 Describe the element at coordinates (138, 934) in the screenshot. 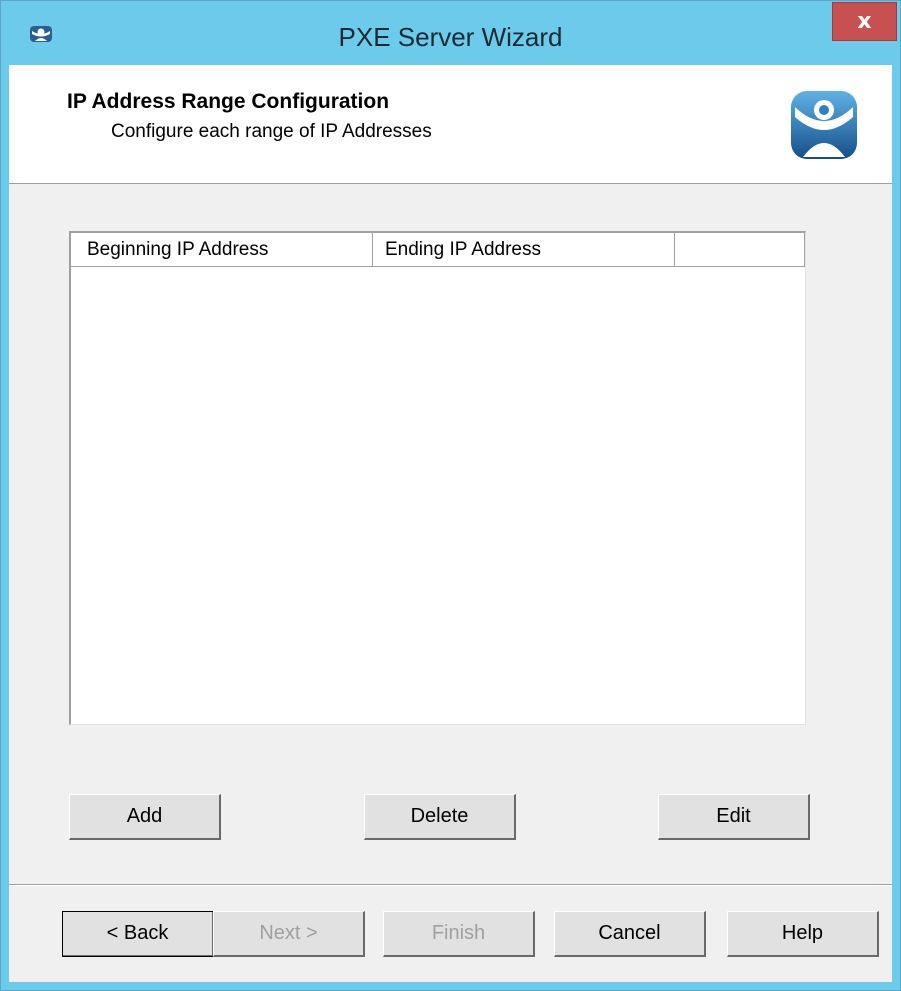

I see `back-button: < Back` at that location.